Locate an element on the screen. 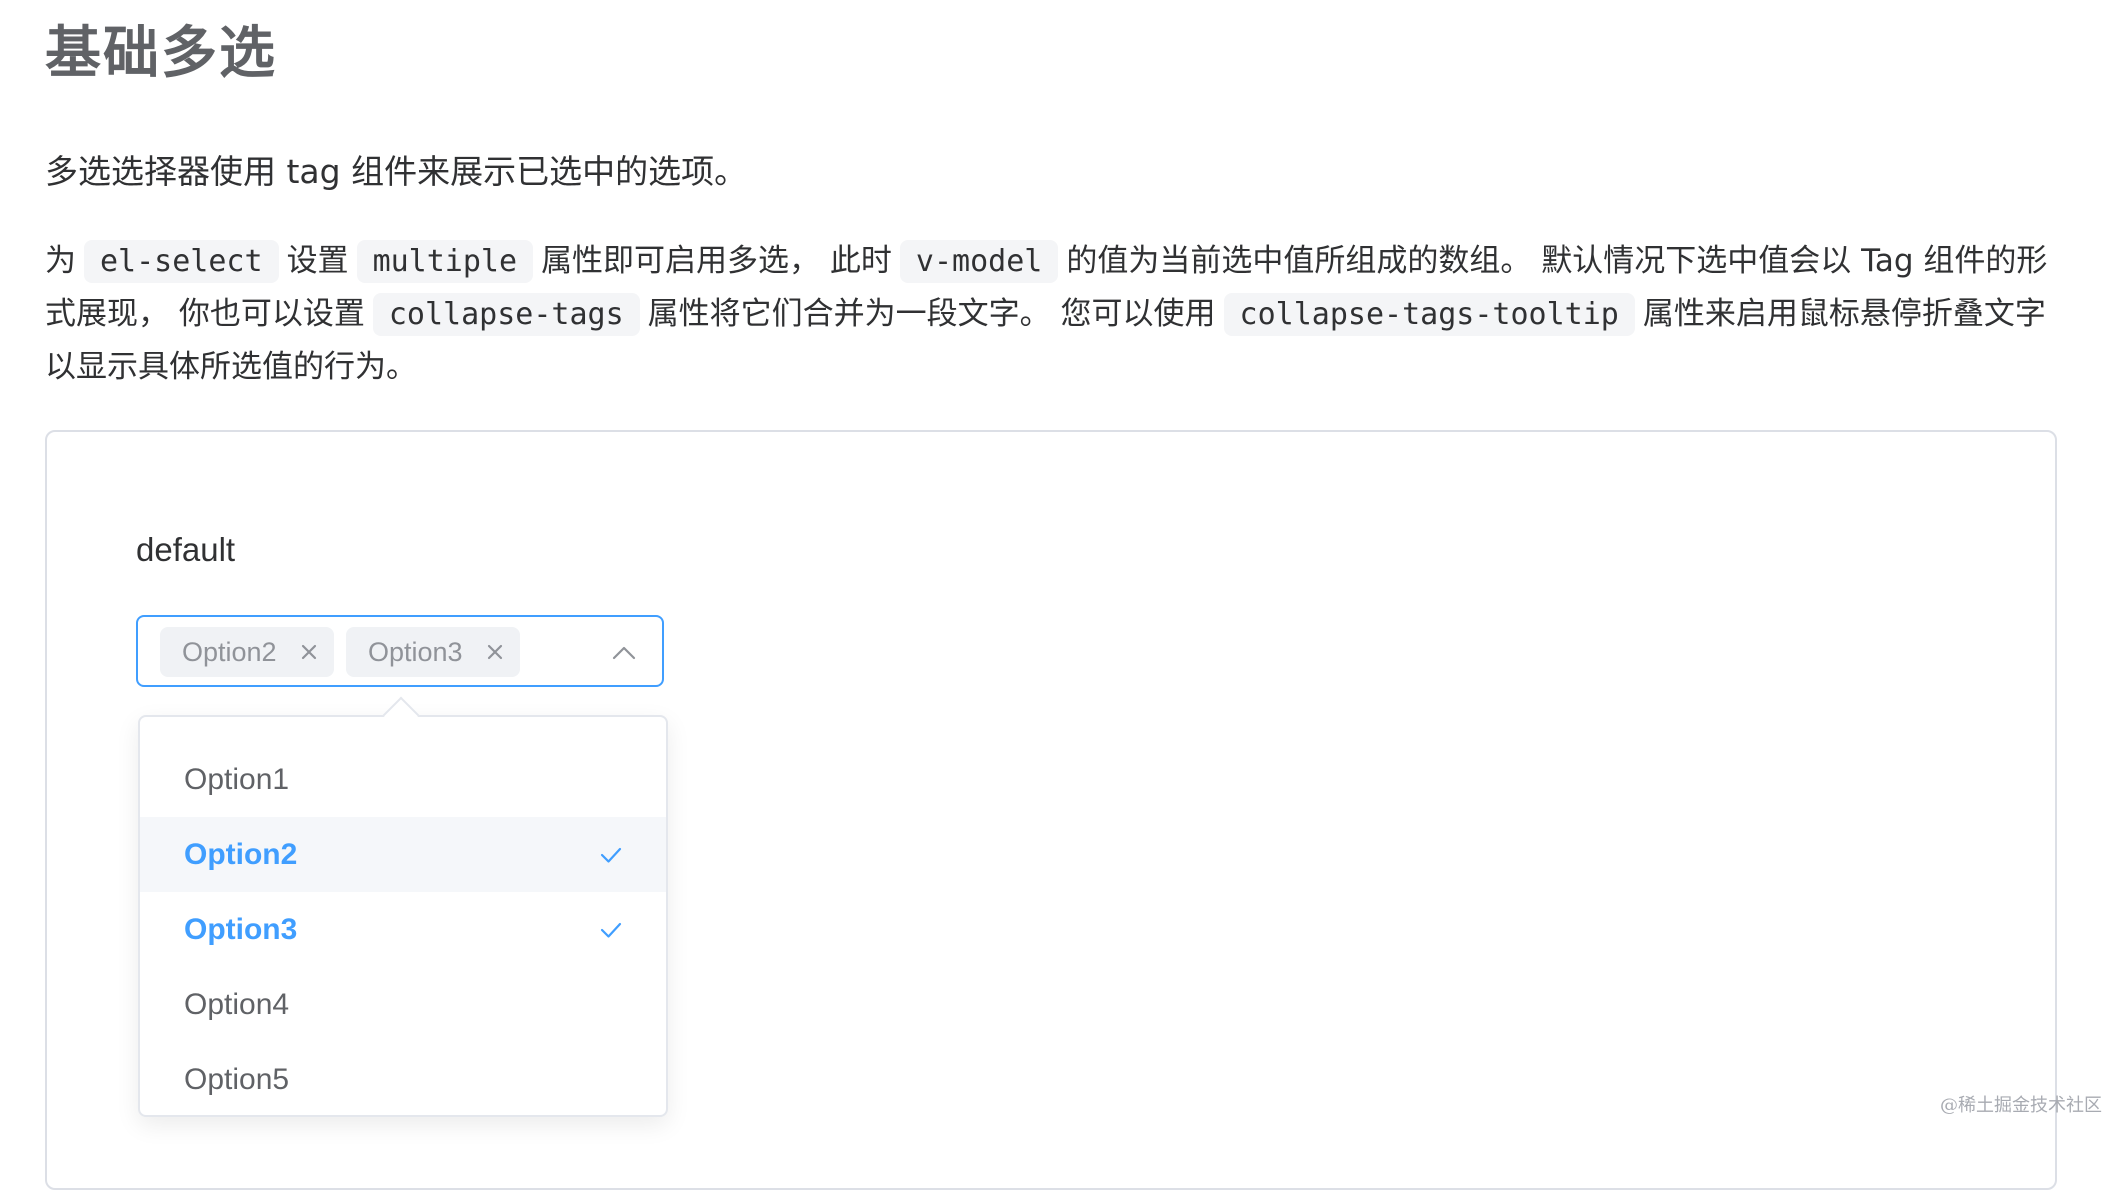  page-title: 基础多选 is located at coordinates (161, 53).